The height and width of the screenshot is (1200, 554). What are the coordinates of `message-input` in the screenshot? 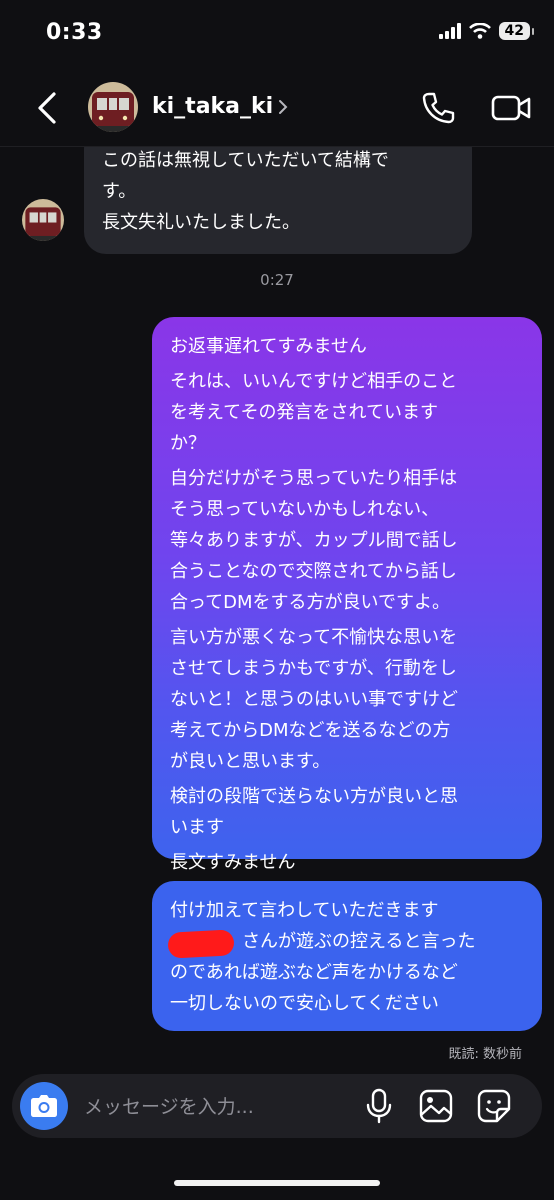 It's located at (199, 1107).